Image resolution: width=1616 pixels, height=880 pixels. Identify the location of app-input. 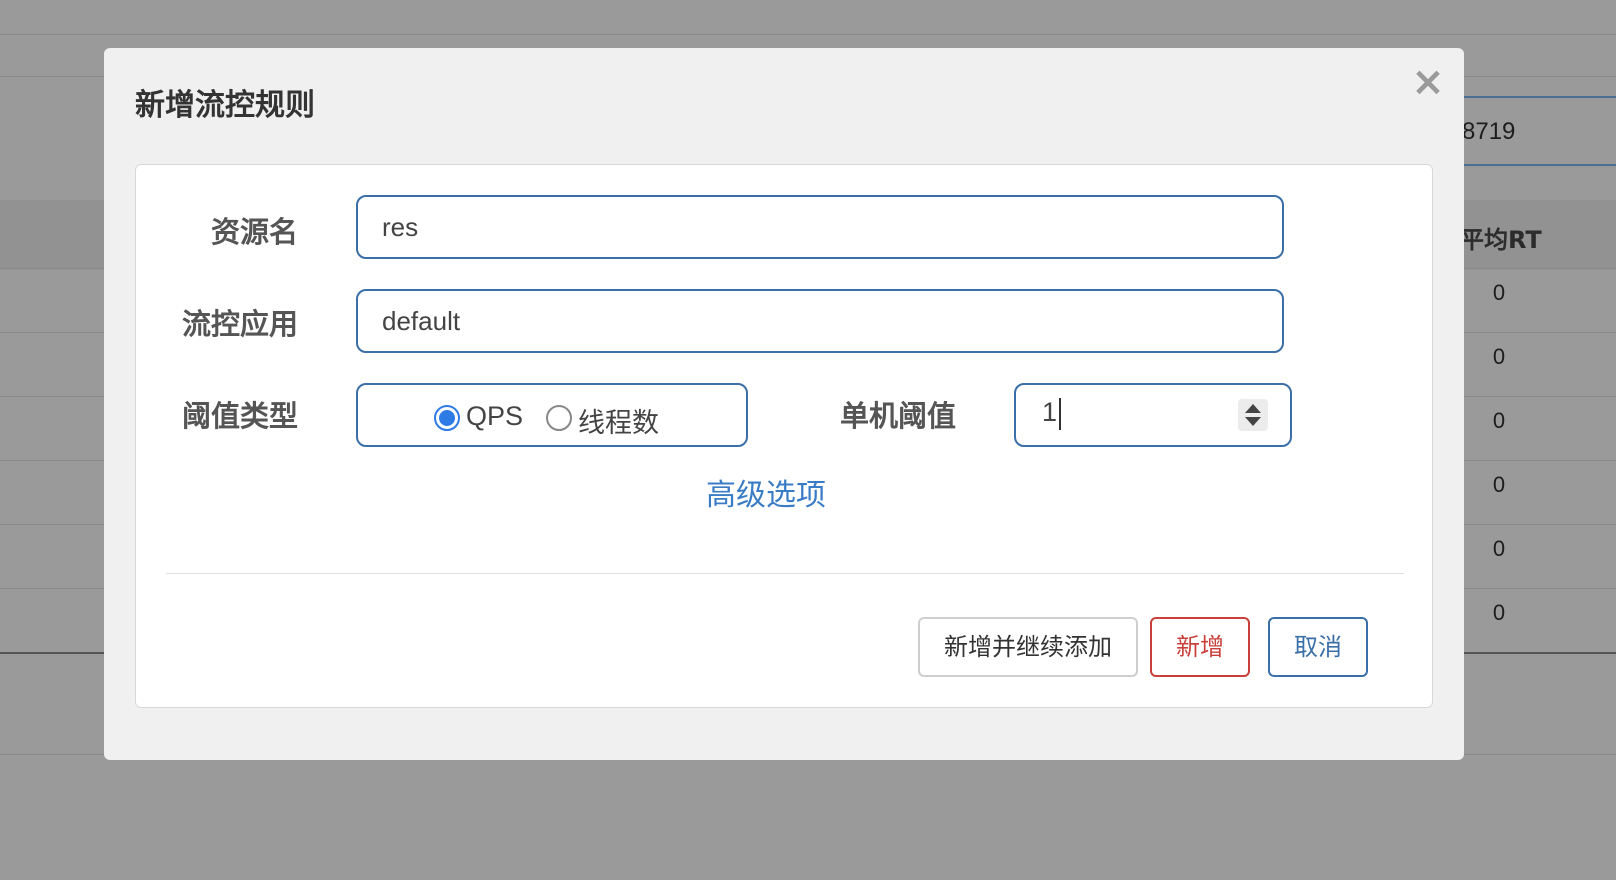
(820, 321).